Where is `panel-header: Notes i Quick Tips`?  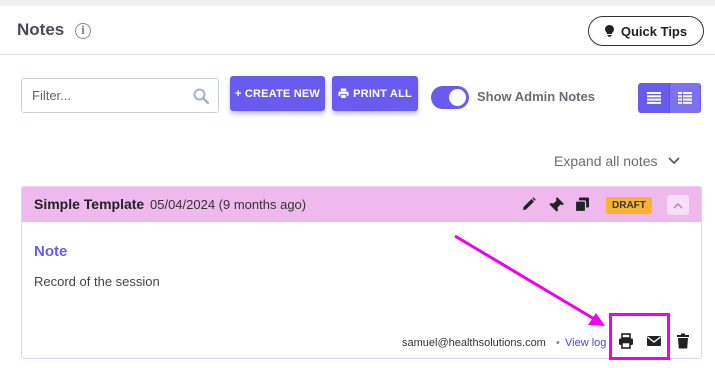
panel-header: Notes i Quick Tips is located at coordinates (357, 30).